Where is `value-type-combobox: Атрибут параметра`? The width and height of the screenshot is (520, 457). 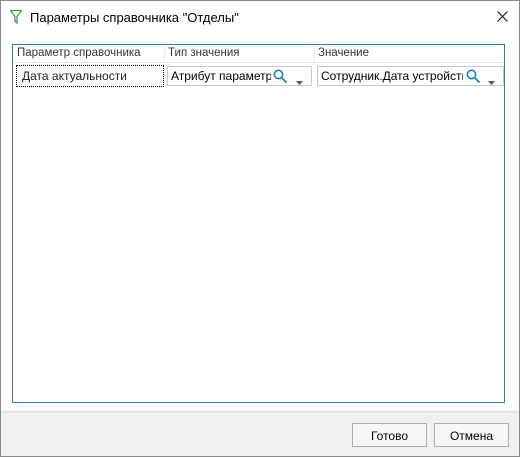
value-type-combobox: Атрибут параметра is located at coordinates (239, 76).